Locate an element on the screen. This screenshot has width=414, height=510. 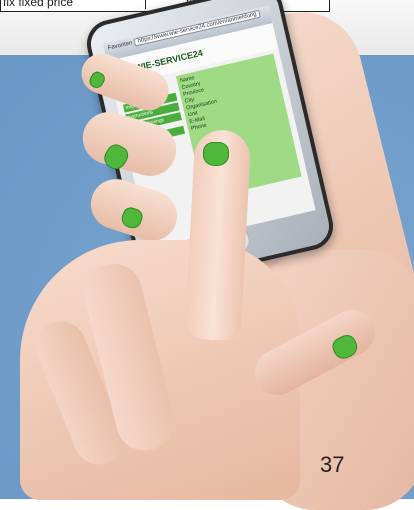
header-table-cell-1: fix fixed price is located at coordinates (73, 4).